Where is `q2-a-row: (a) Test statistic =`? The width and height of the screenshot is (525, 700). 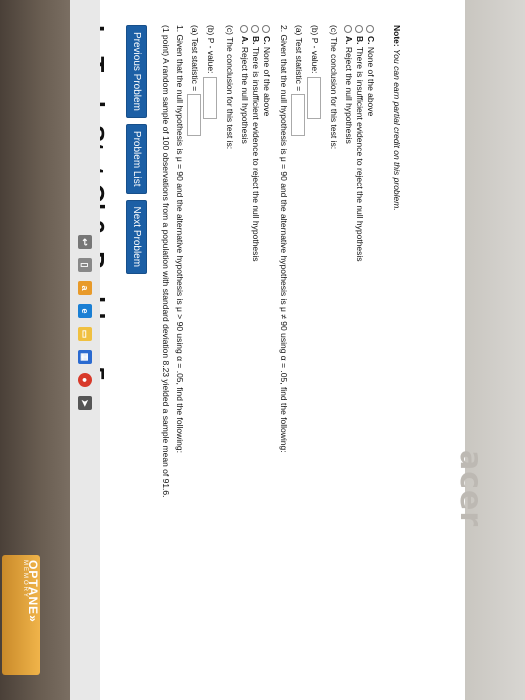
q2-a-row: (a) Test statistic = is located at coordinates (298, 81).